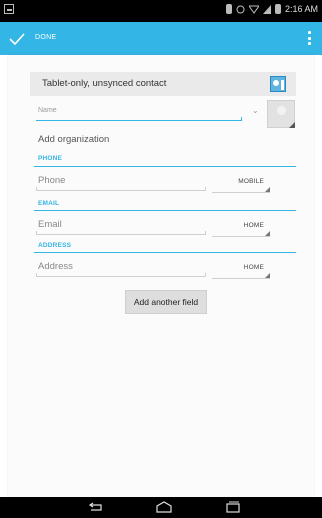 The height and width of the screenshot is (518, 322). What do you see at coordinates (271, 9) in the screenshot?
I see `status-icons: 2:16 AM` at bounding box center [271, 9].